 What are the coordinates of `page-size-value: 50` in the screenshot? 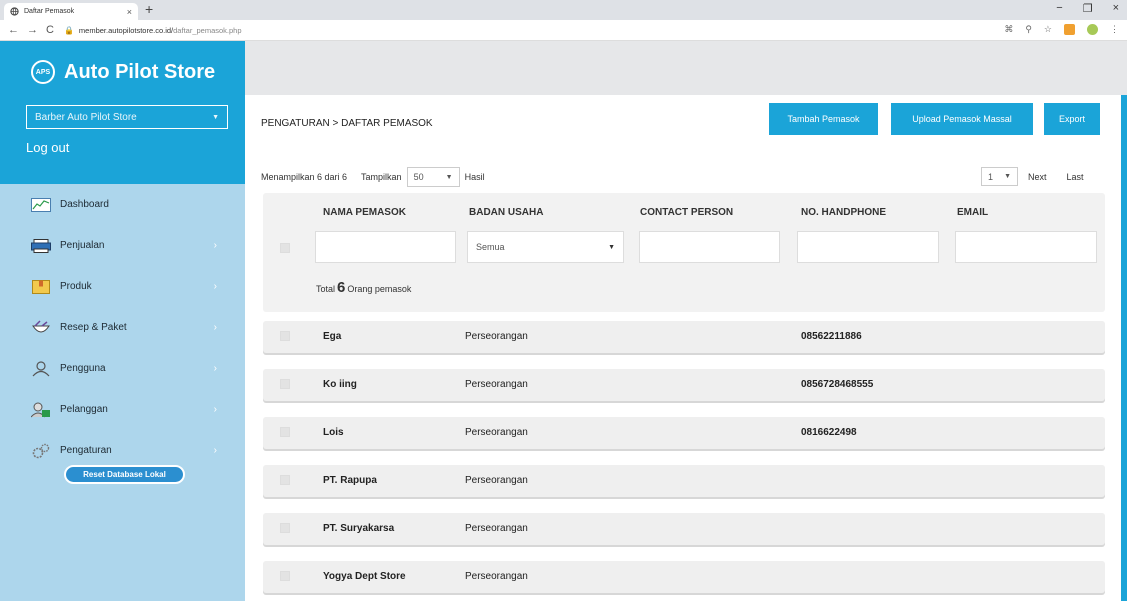 It's located at (418, 177).